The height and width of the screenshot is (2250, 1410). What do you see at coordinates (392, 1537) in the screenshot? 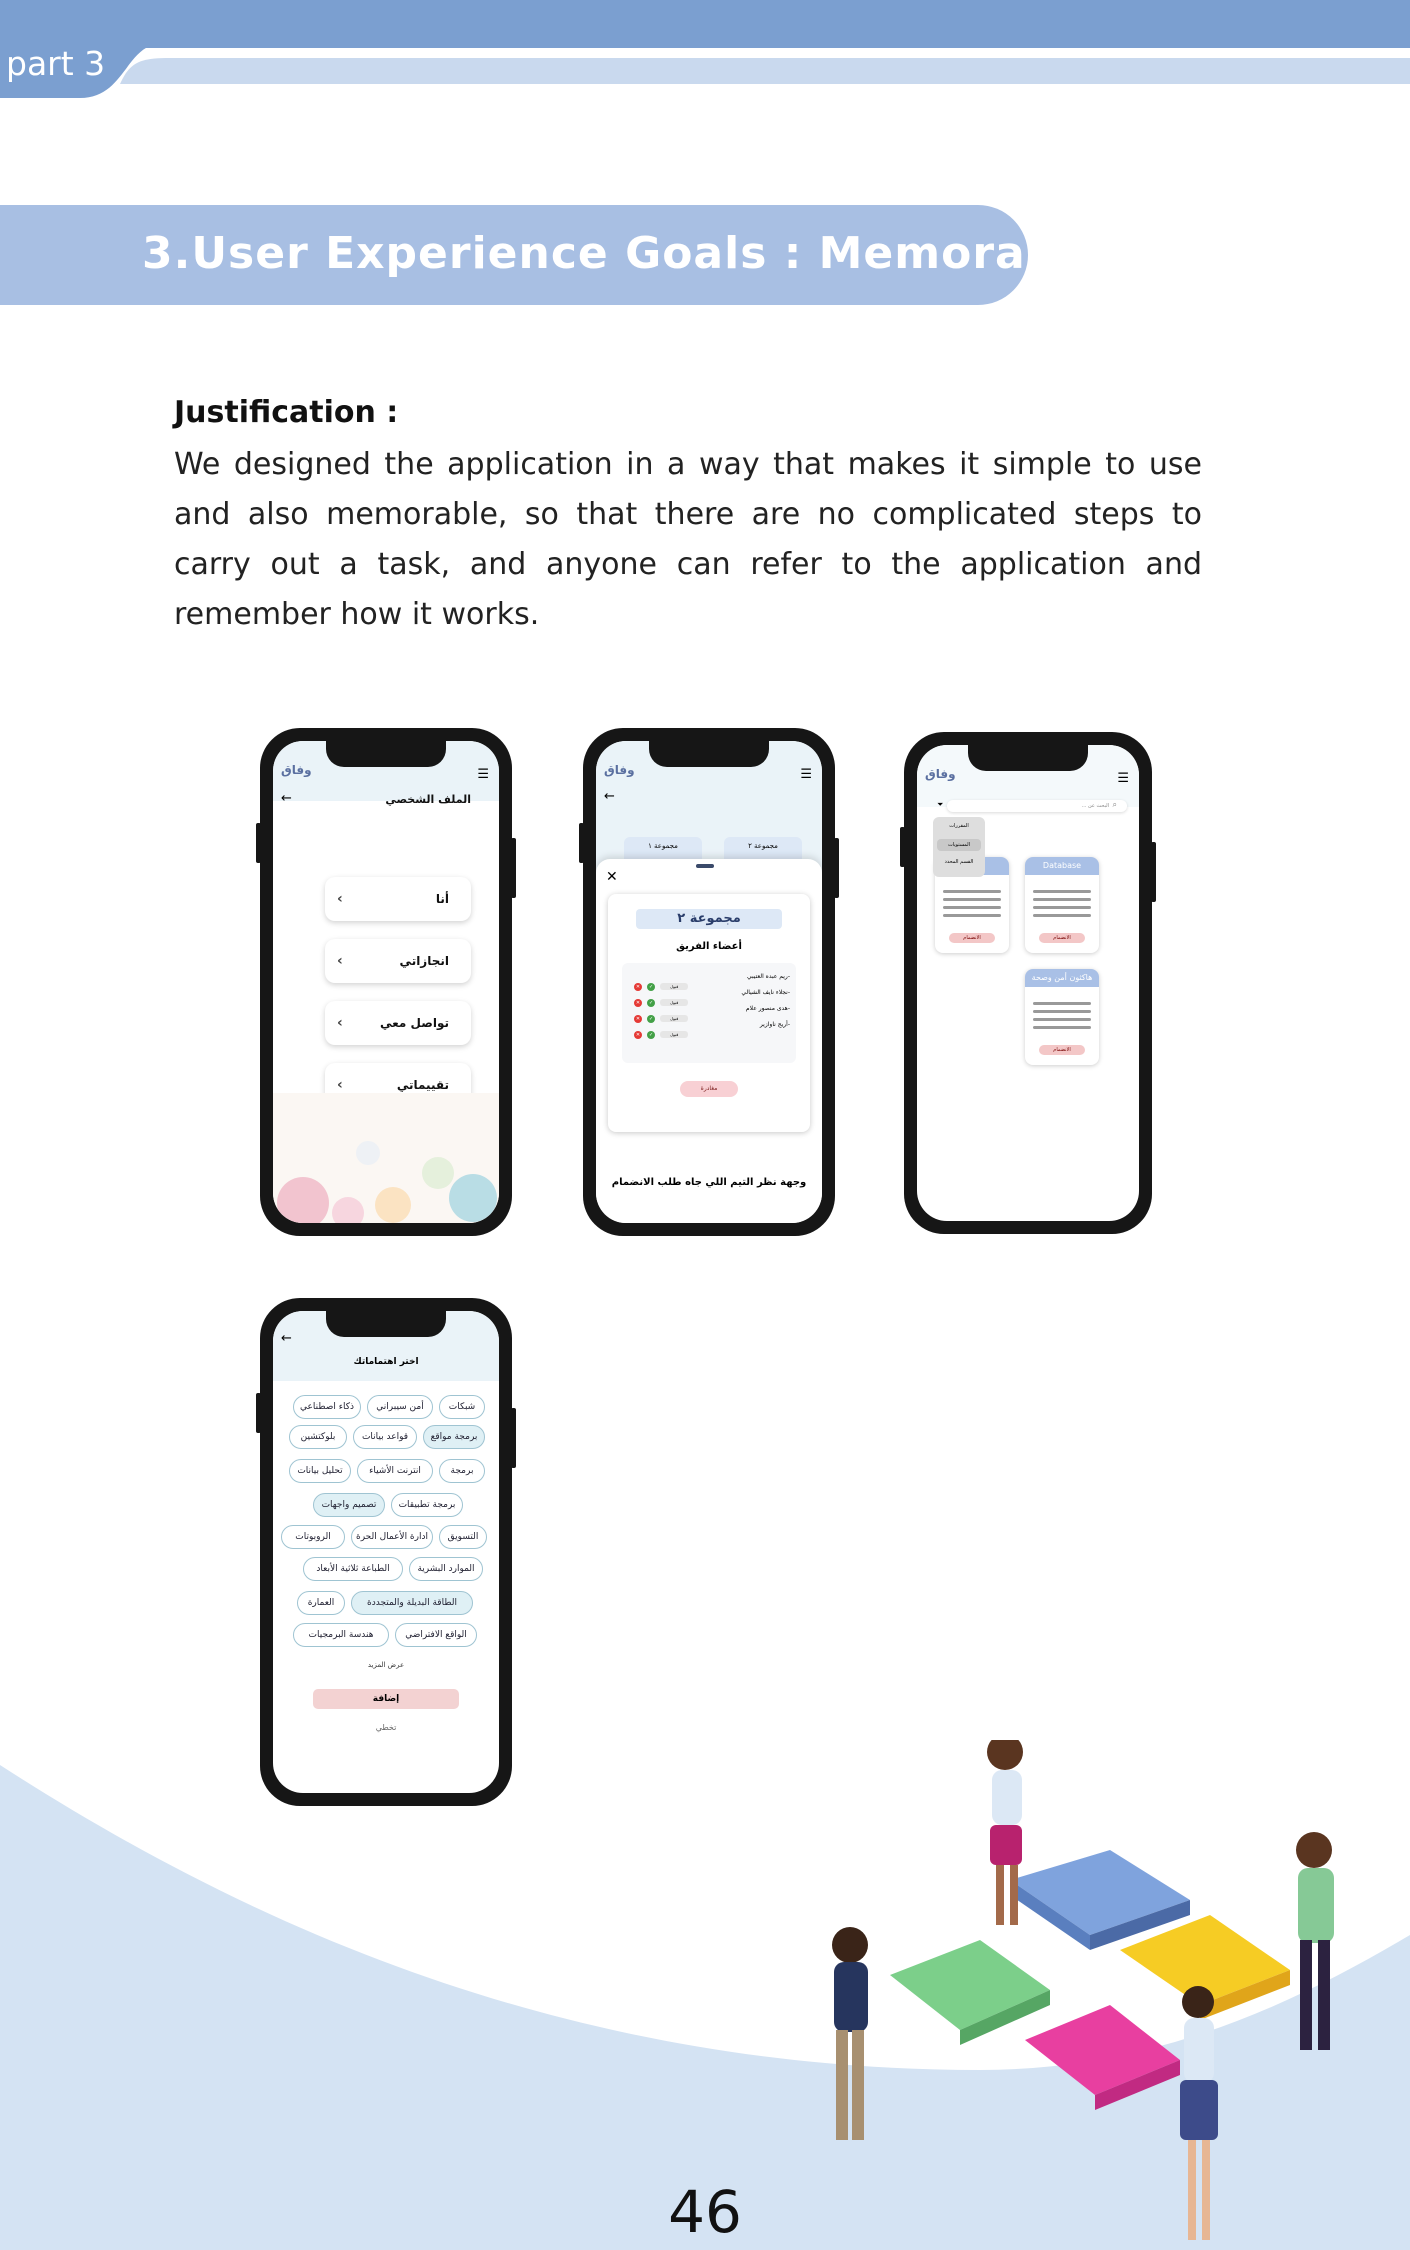
I see `interest-chip: ادارة الأعمال الحرة` at bounding box center [392, 1537].